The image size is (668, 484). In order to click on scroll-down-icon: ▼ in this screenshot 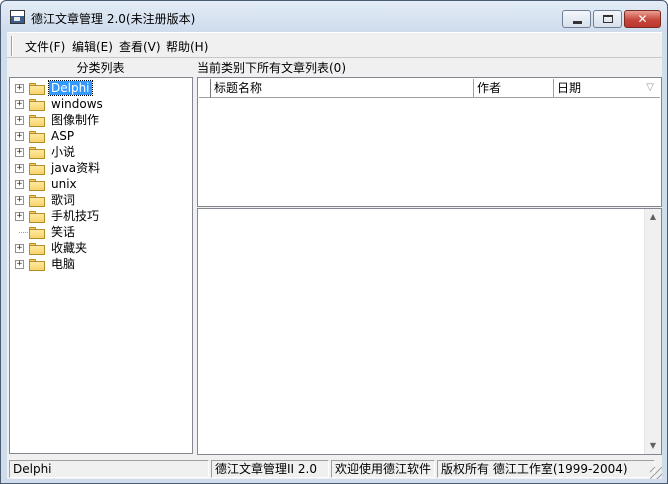, I will do `click(653, 446)`.